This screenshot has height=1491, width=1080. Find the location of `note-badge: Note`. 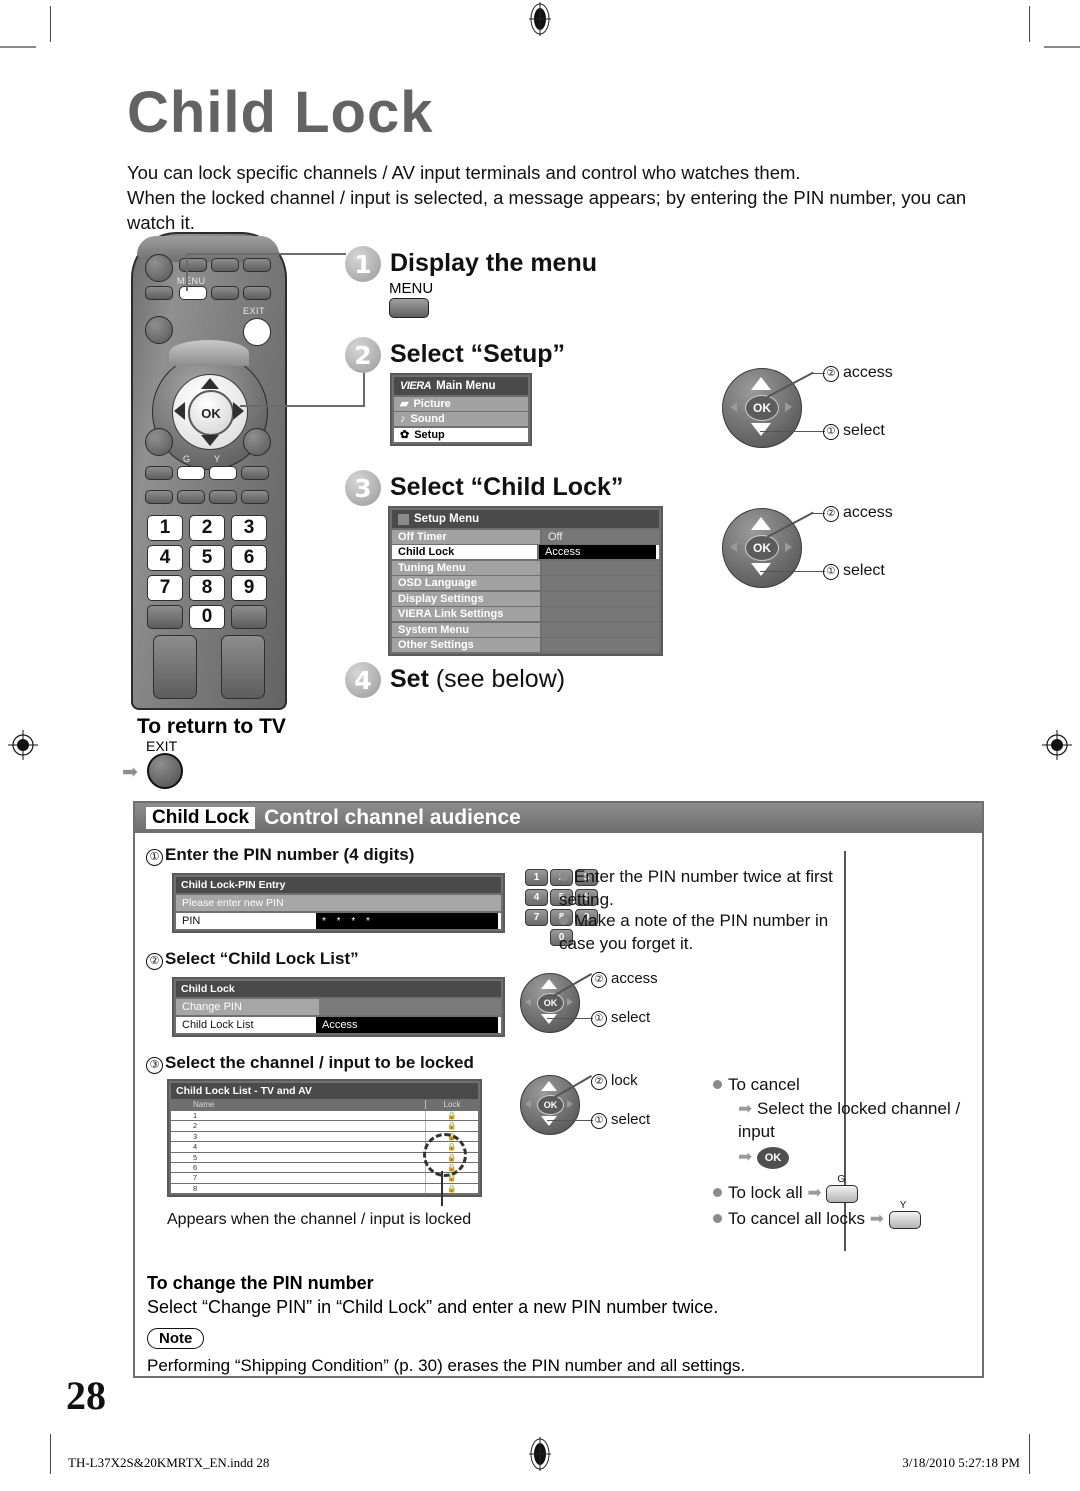

note-badge: Note is located at coordinates (176, 1338).